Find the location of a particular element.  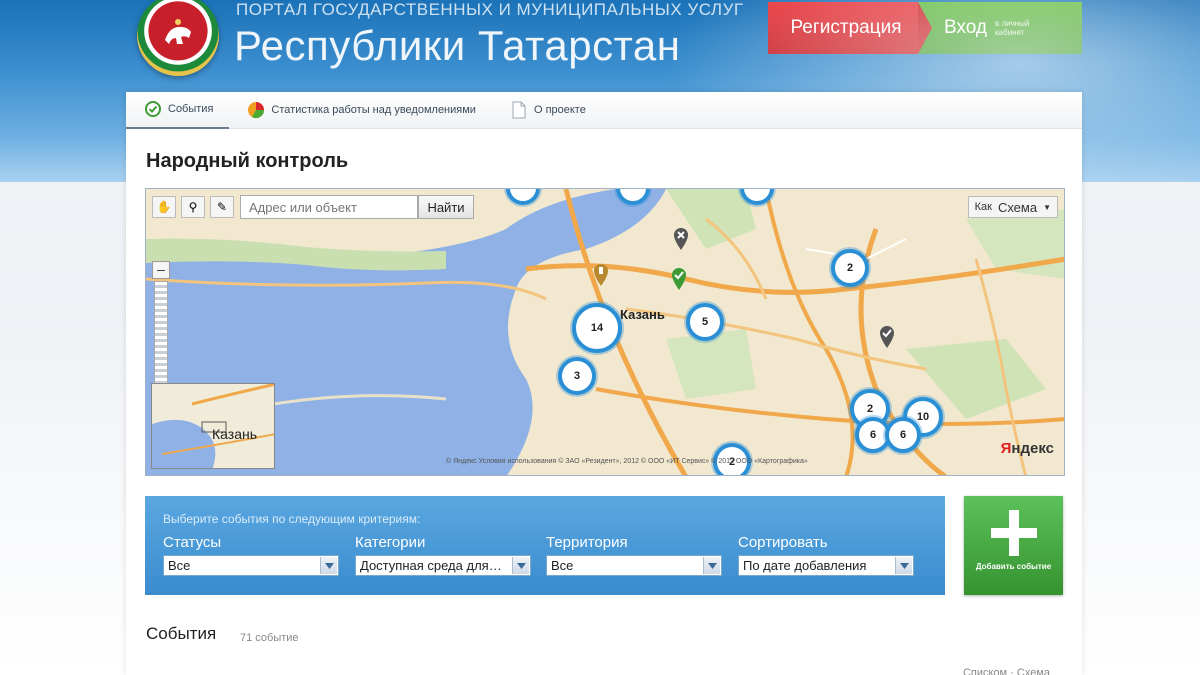

check-circle-icon is located at coordinates (153, 109).